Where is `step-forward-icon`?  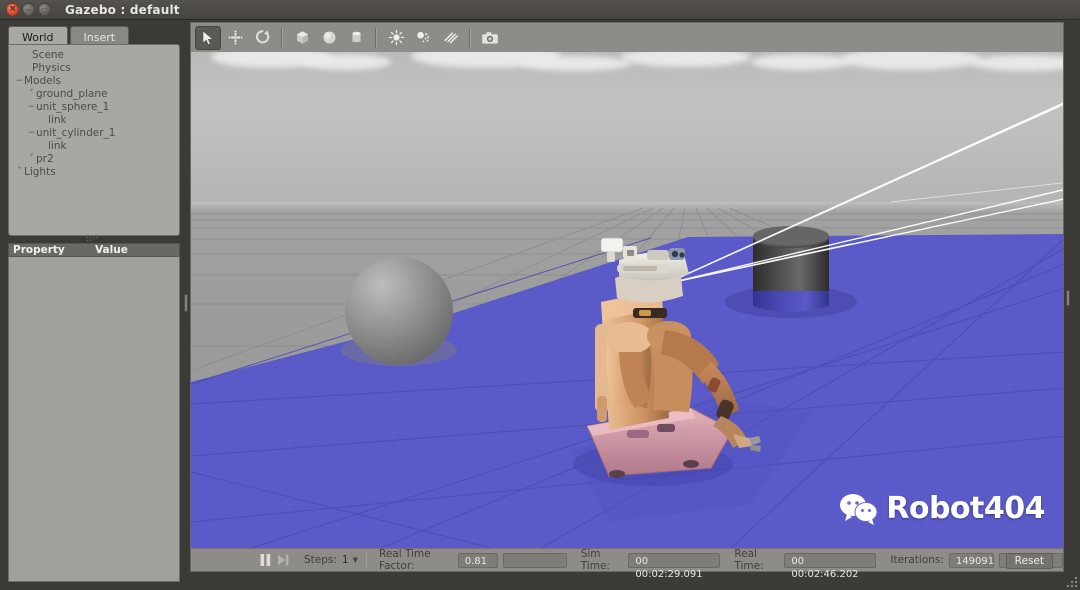
step-forward-icon is located at coordinates (283, 560).